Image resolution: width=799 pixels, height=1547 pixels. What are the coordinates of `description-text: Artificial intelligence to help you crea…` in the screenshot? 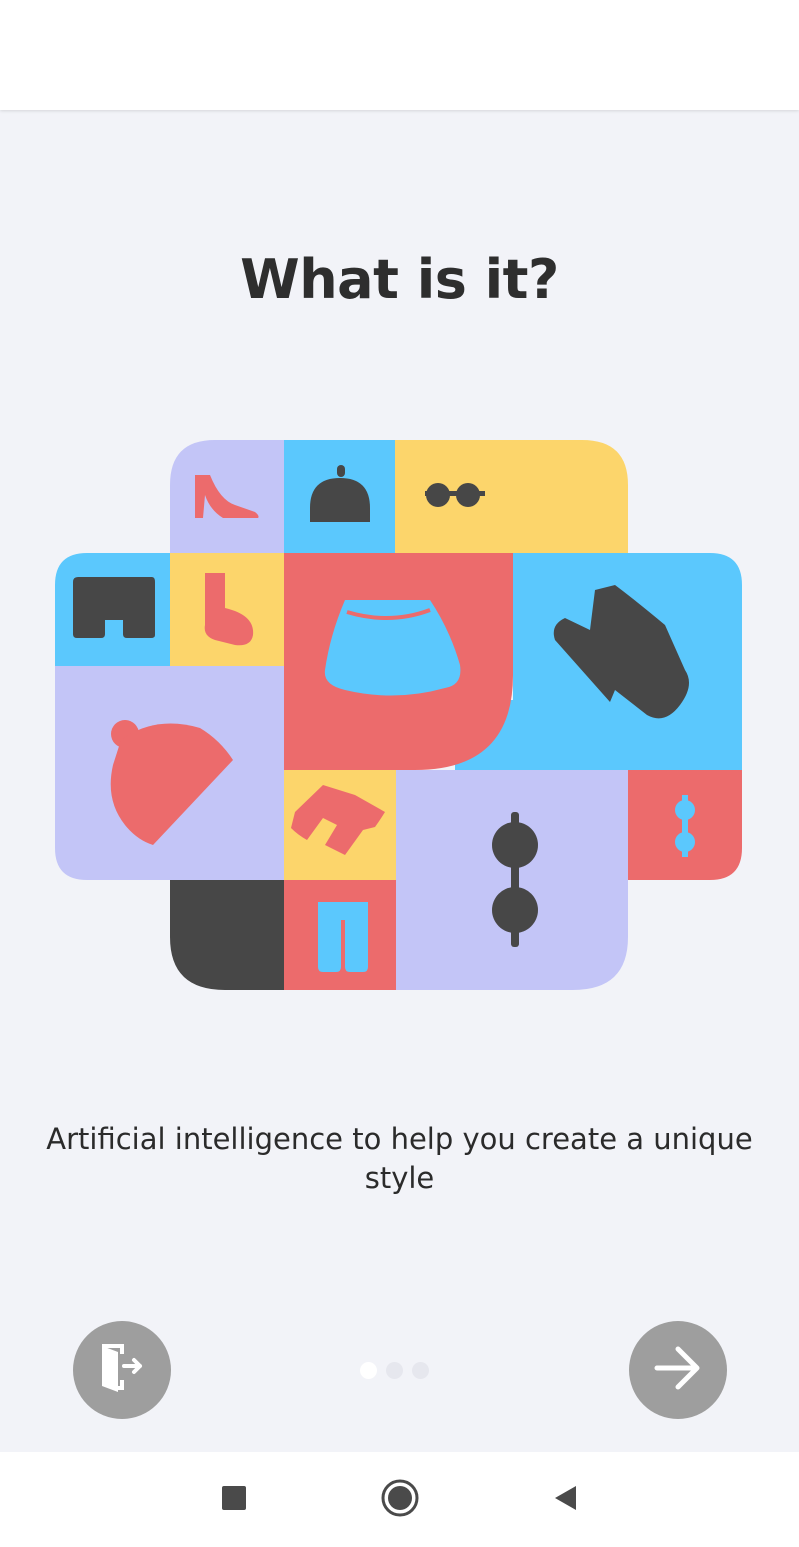 It's located at (399, 1158).